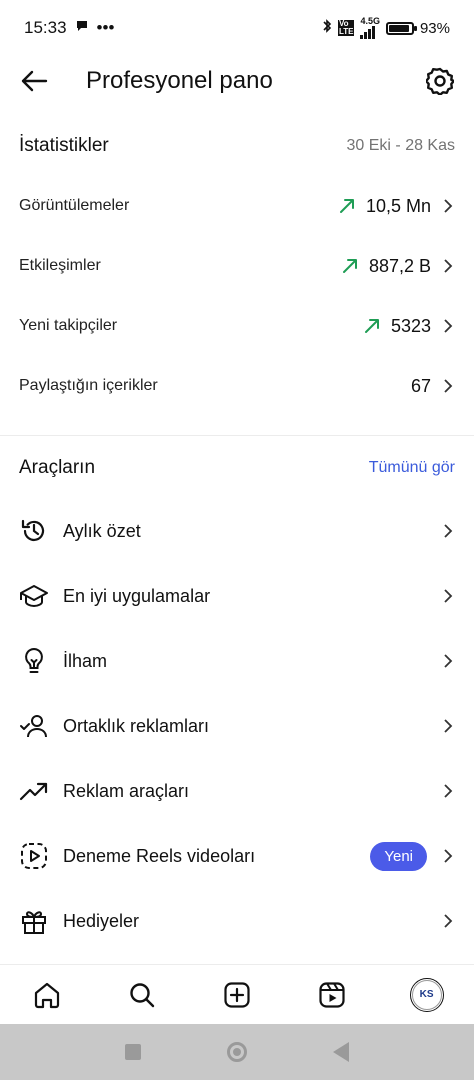  What do you see at coordinates (401, 146) in the screenshot?
I see `stats-date-range: 30 Eki - 28 Kas` at bounding box center [401, 146].